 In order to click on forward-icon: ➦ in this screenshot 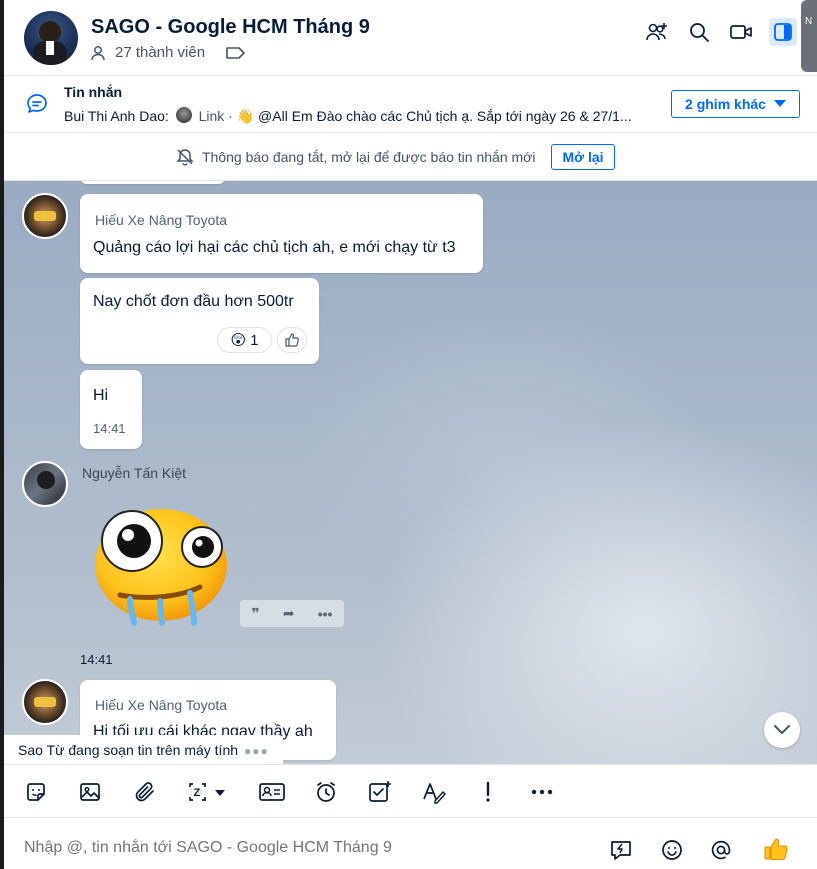, I will do `click(289, 613)`.